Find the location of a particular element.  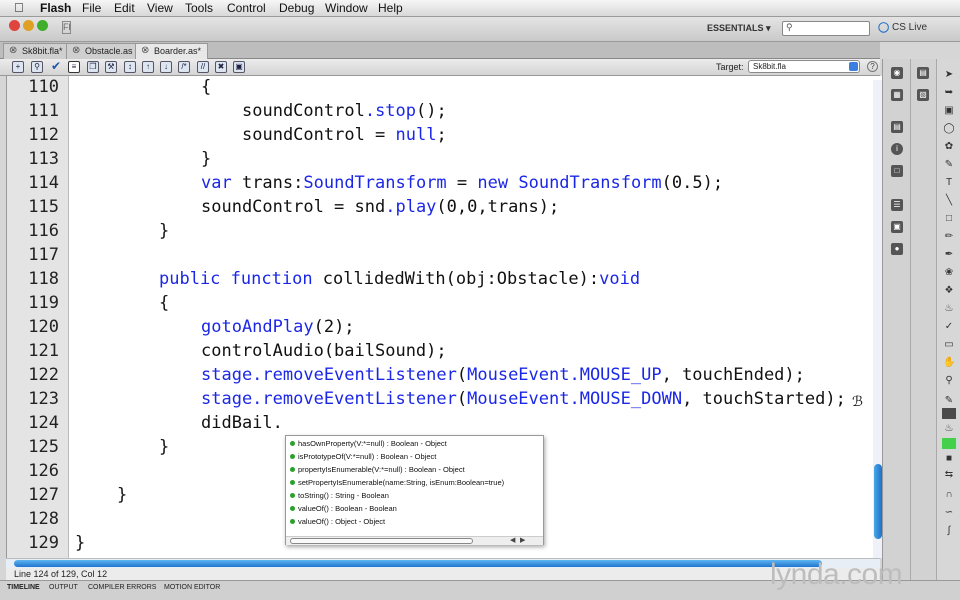

hint-item: valueOf() : Boolean - Boolean is located at coordinates (343, 508).